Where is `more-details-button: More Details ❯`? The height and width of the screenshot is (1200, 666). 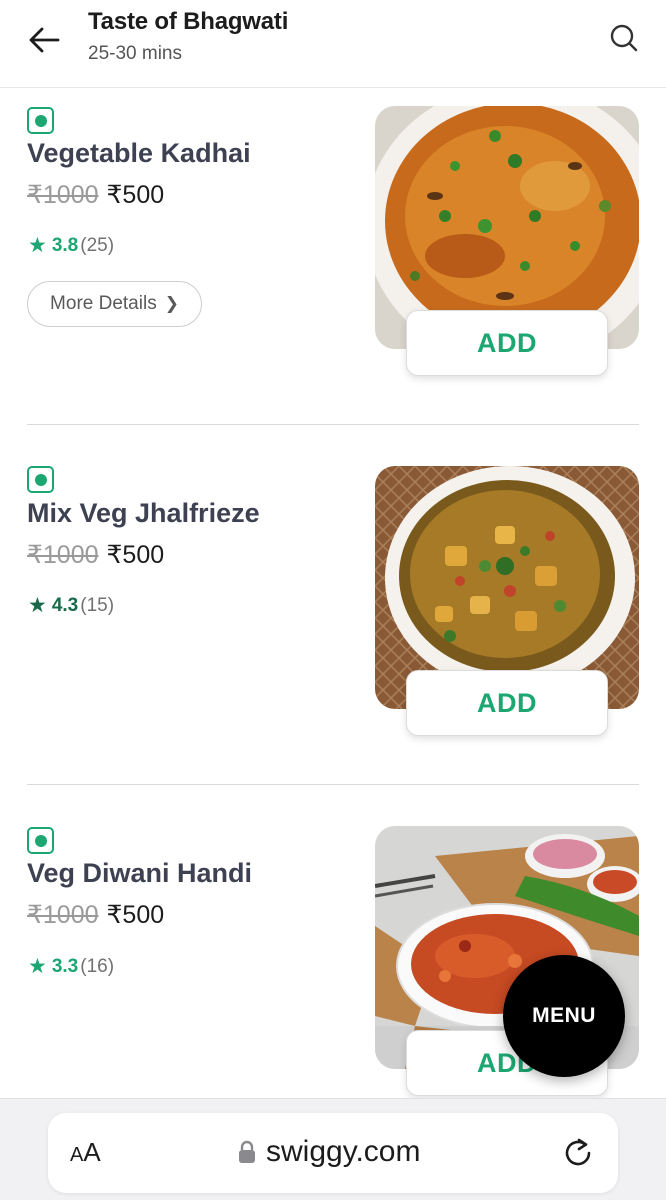 more-details-button: More Details ❯ is located at coordinates (114, 304).